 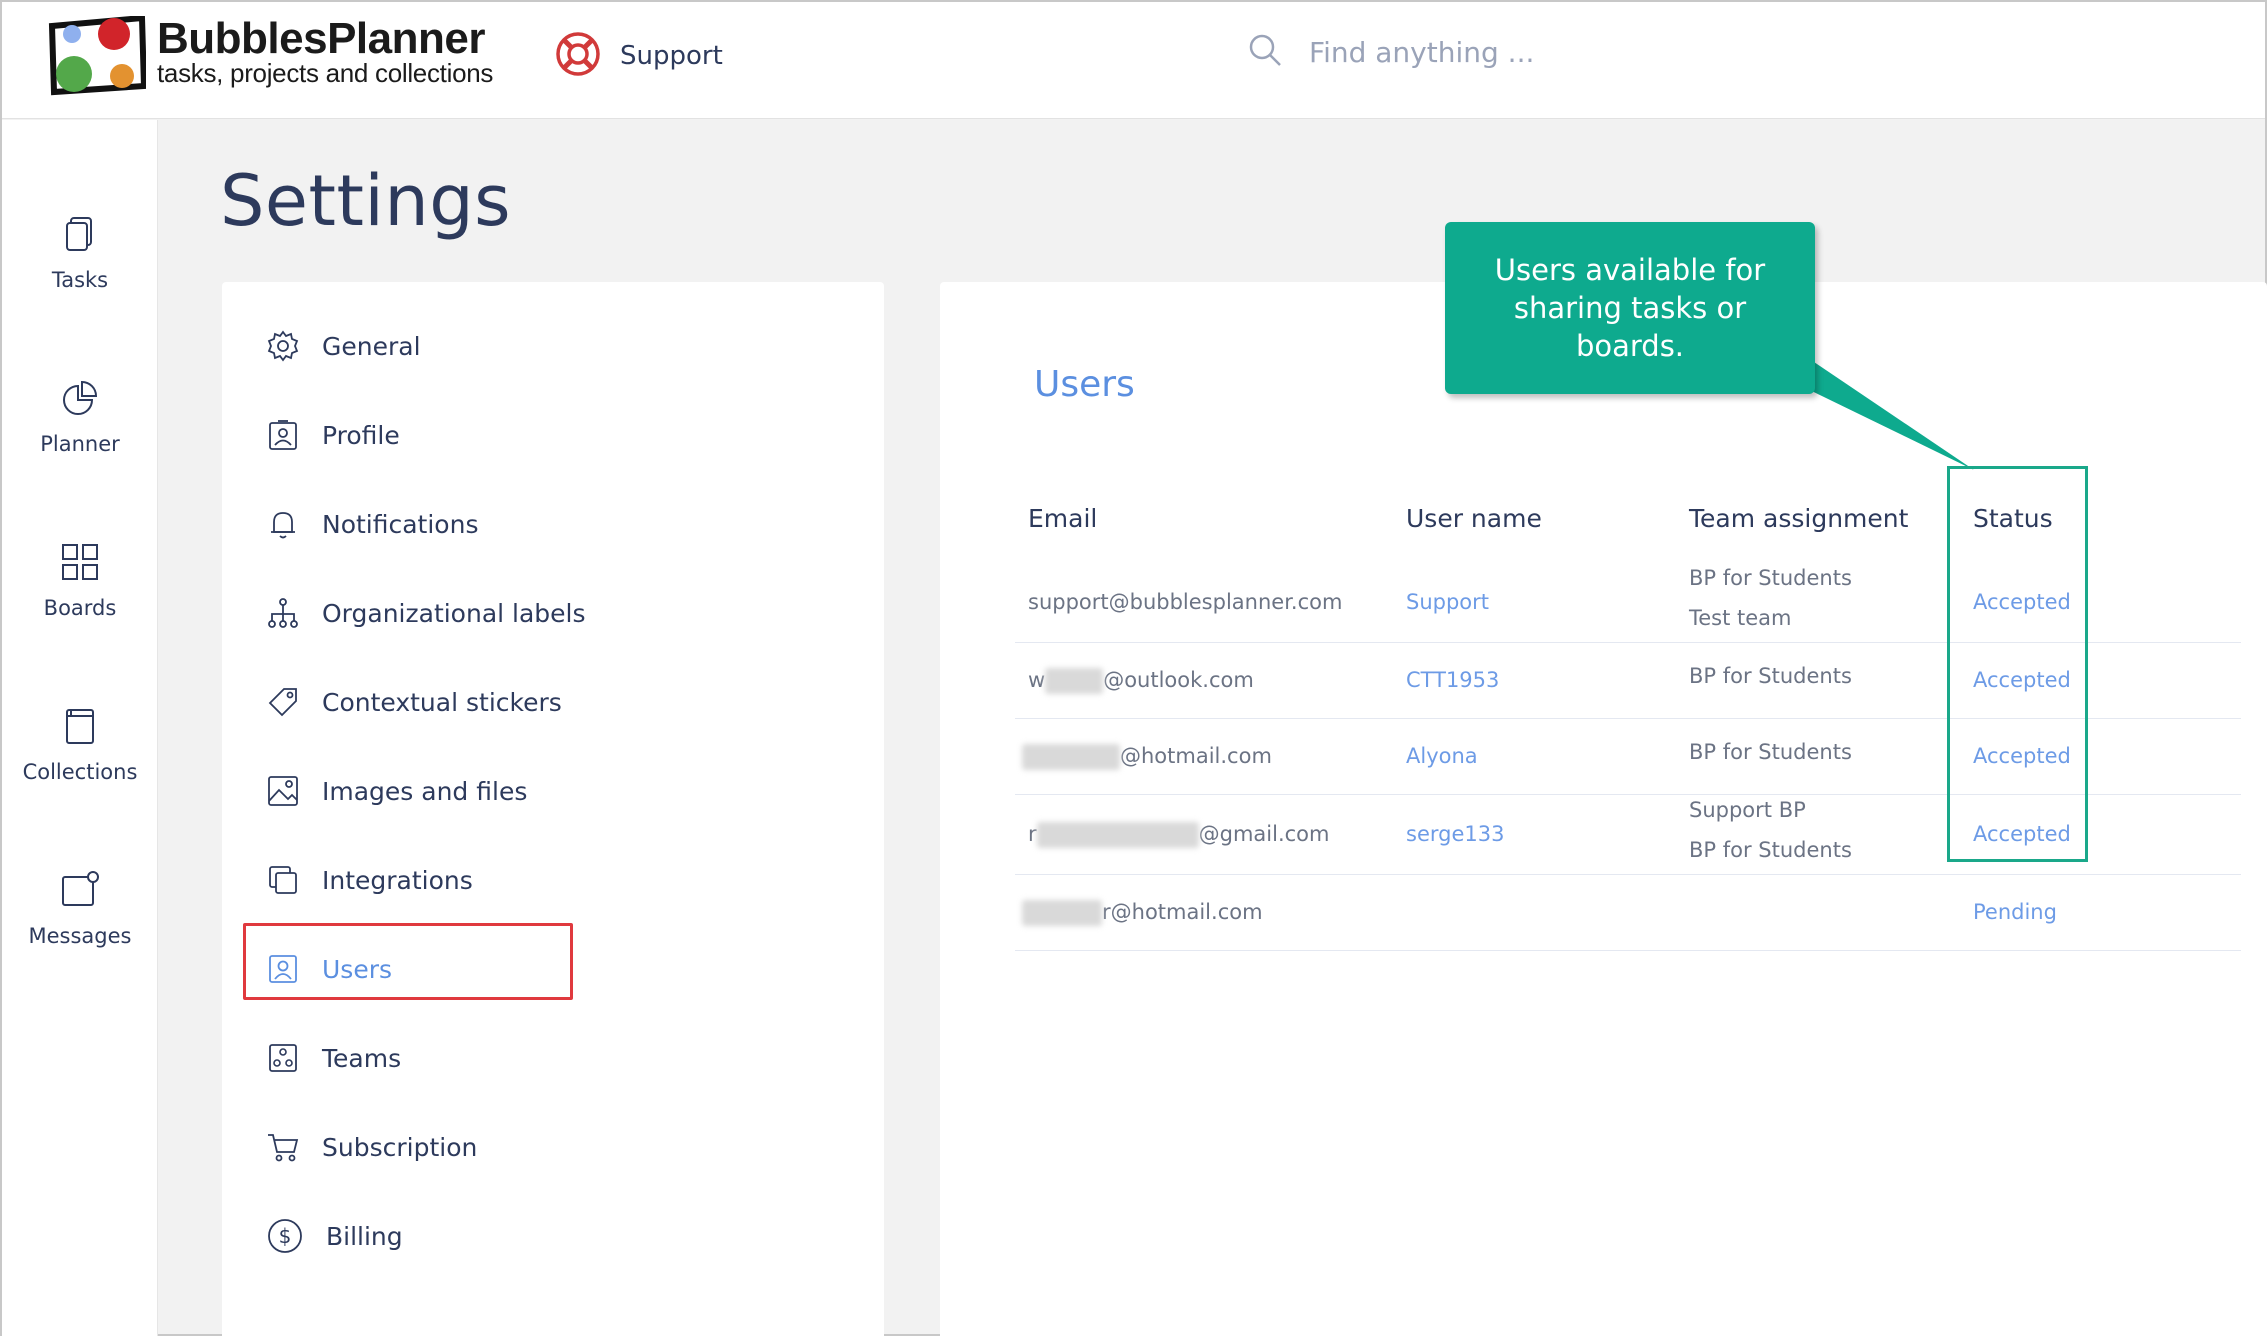 I want to click on menu-item-organizational-labels: Organizational labels, so click(x=426, y=613).